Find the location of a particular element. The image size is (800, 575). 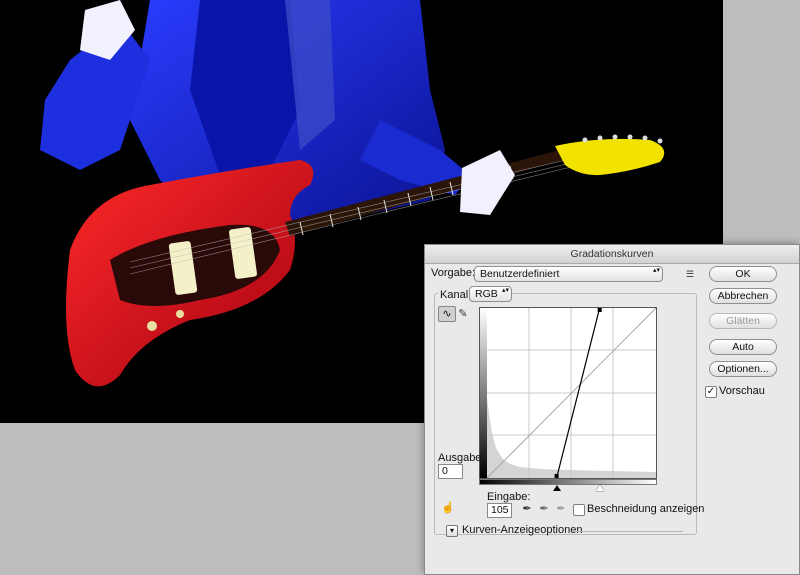

black-point-slider is located at coordinates (556, 488).